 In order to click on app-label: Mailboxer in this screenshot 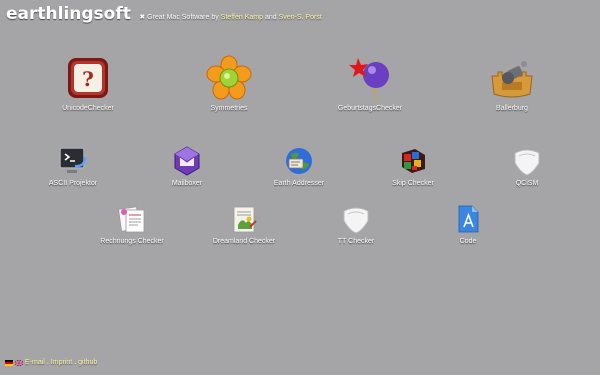, I will do `click(187, 183)`.